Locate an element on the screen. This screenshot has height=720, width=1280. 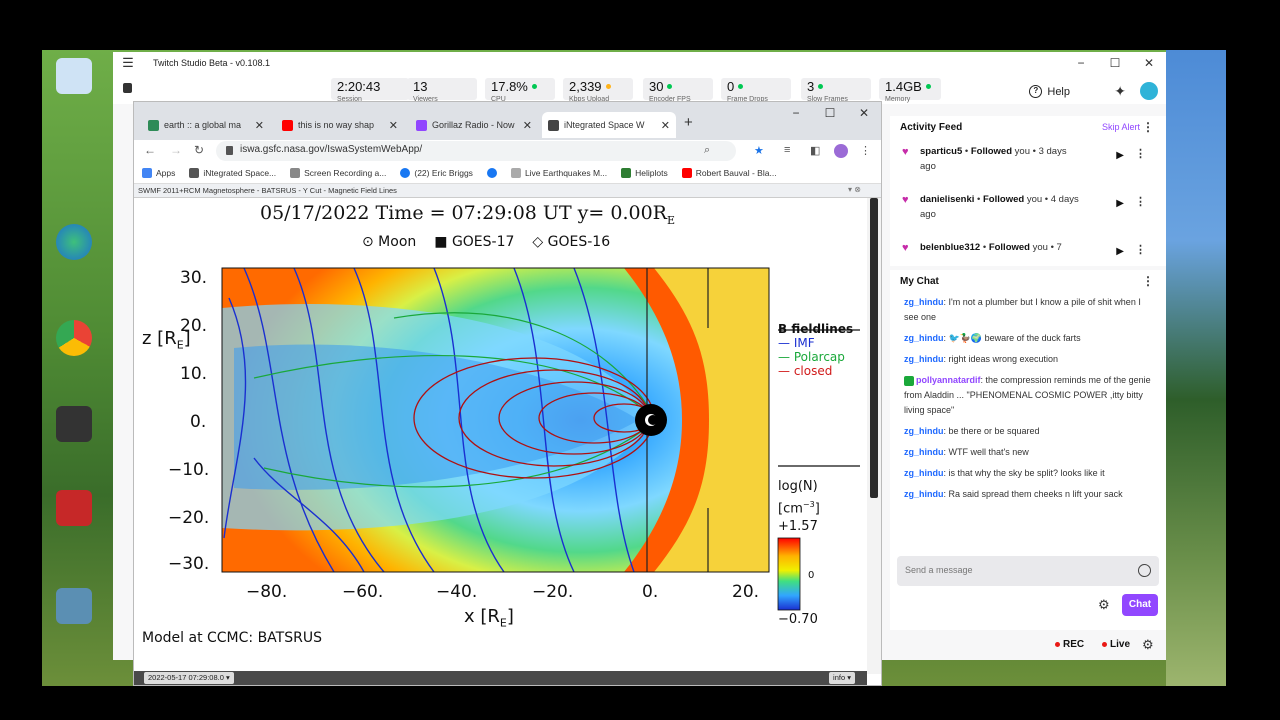
colorbar-unit-text: [cm is located at coordinates (790, 509).